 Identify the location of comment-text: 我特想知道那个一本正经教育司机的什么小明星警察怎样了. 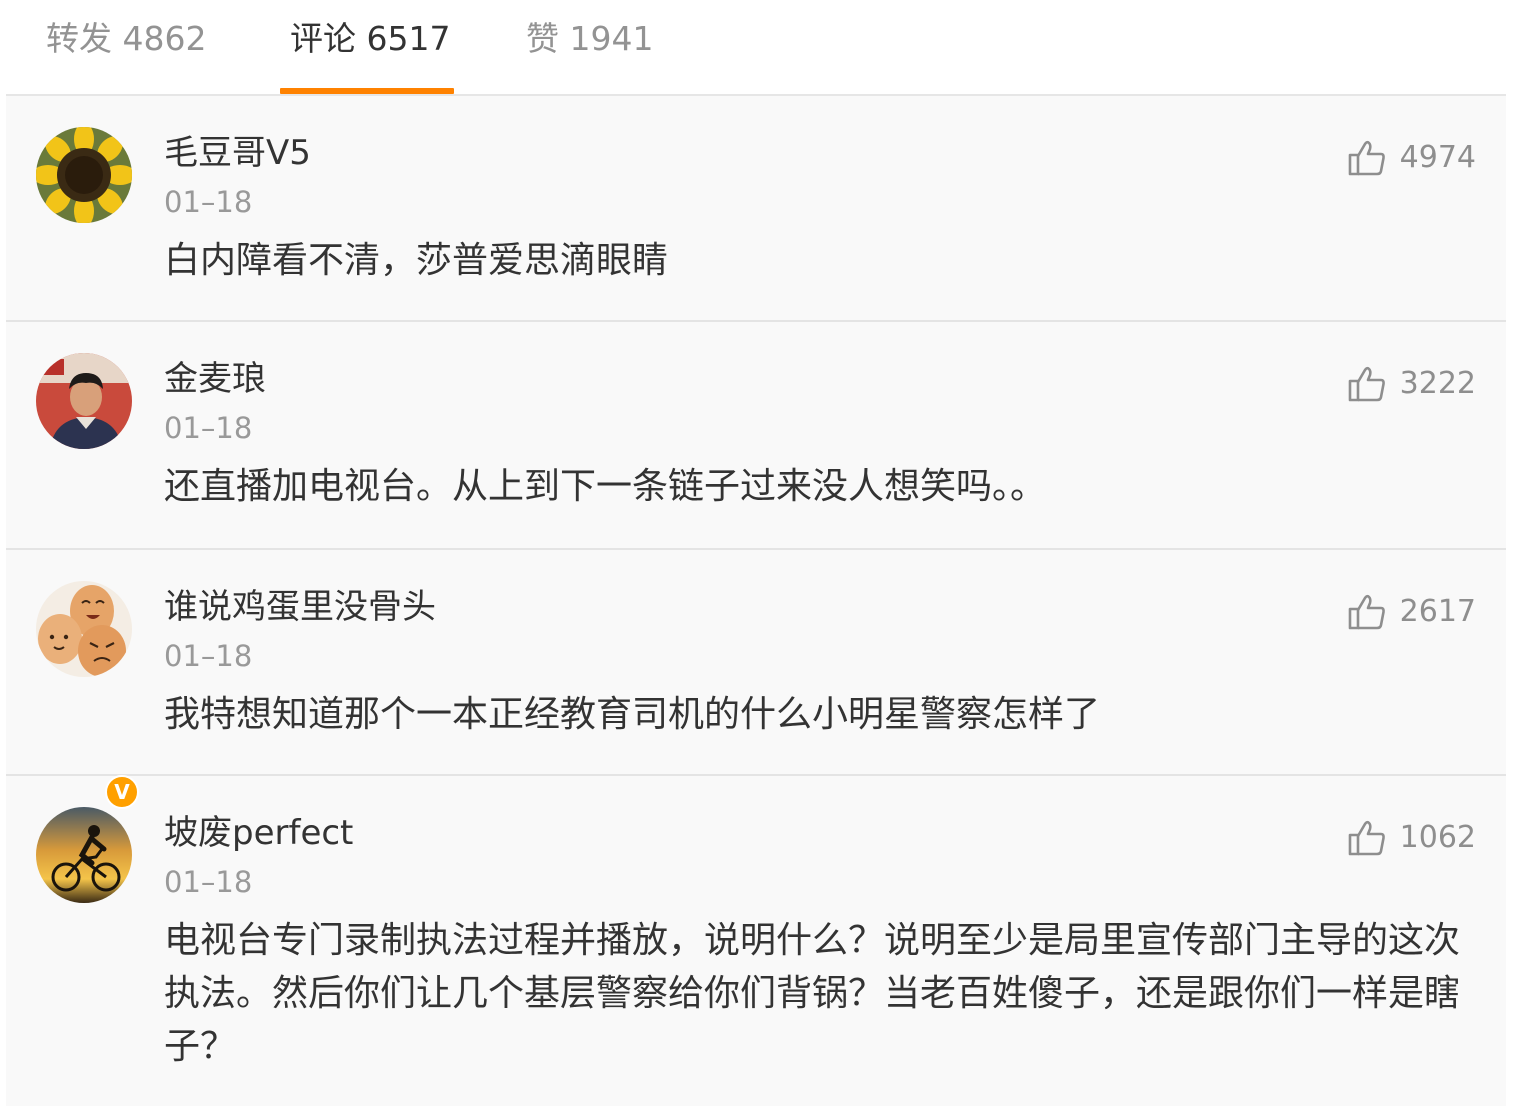
(632, 714).